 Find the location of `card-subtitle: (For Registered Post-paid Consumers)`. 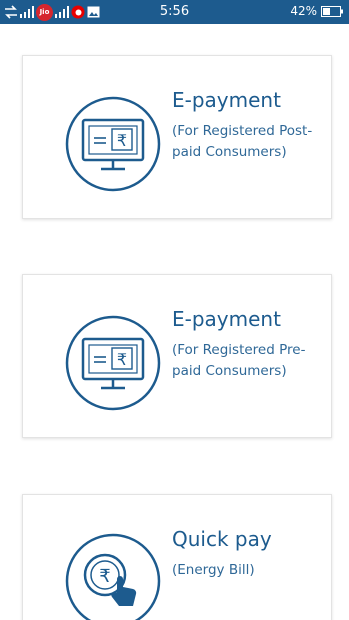

card-subtitle: (For Registered Post-paid Consumers) is located at coordinates (242, 141).